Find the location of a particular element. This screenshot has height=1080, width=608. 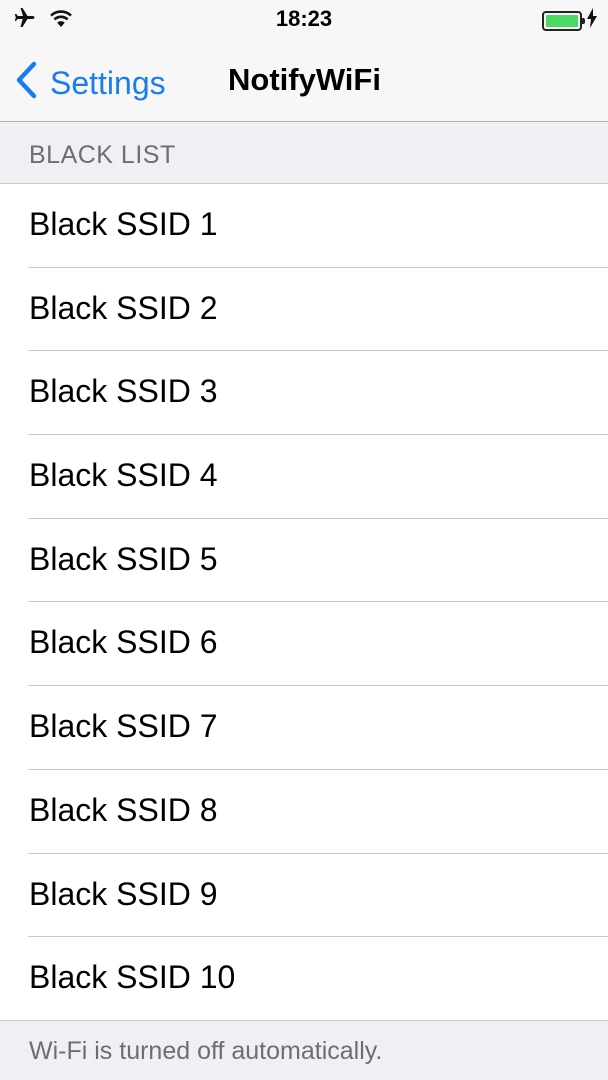

list-item-label: Black SSID 10 is located at coordinates (132, 977).